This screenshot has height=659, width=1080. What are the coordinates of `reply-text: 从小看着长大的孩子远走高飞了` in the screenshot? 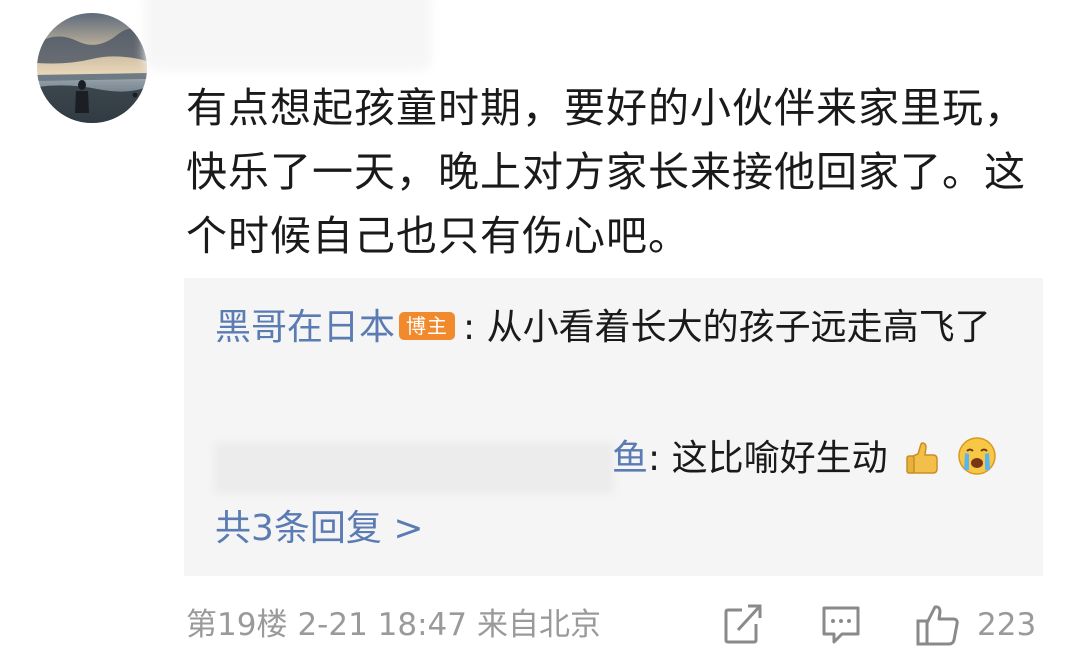 It's located at (738, 327).